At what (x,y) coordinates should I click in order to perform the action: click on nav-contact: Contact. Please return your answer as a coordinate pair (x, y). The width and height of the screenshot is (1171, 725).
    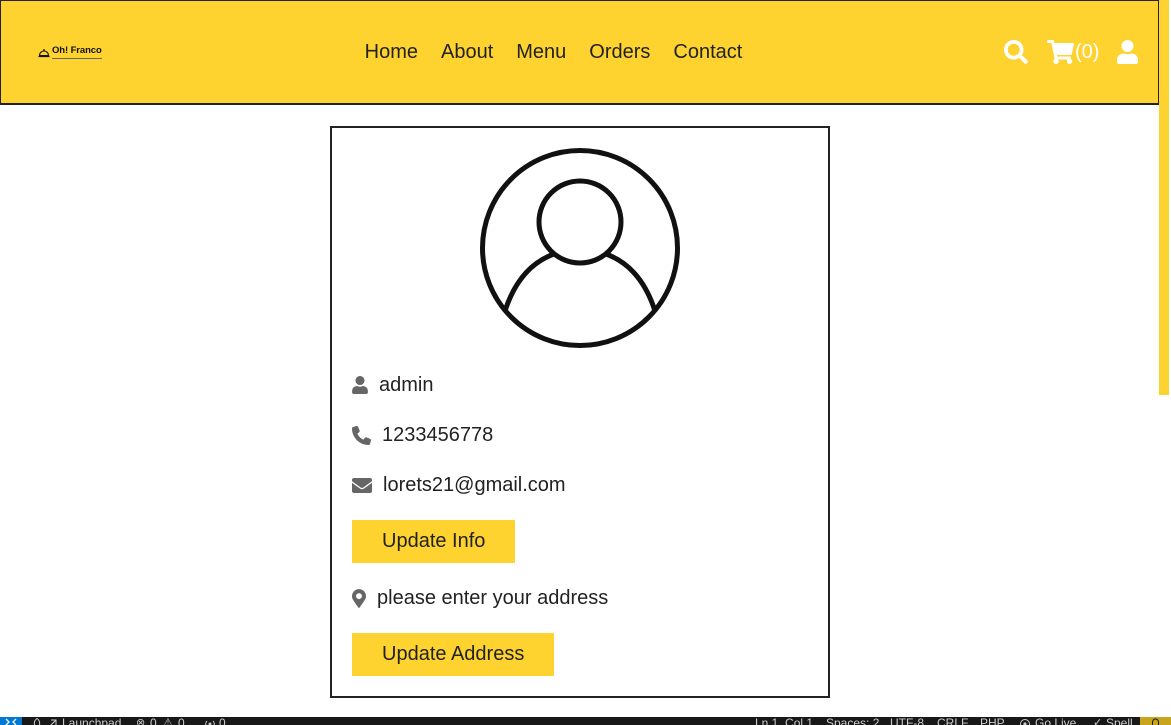
    Looking at the image, I should click on (707, 52).